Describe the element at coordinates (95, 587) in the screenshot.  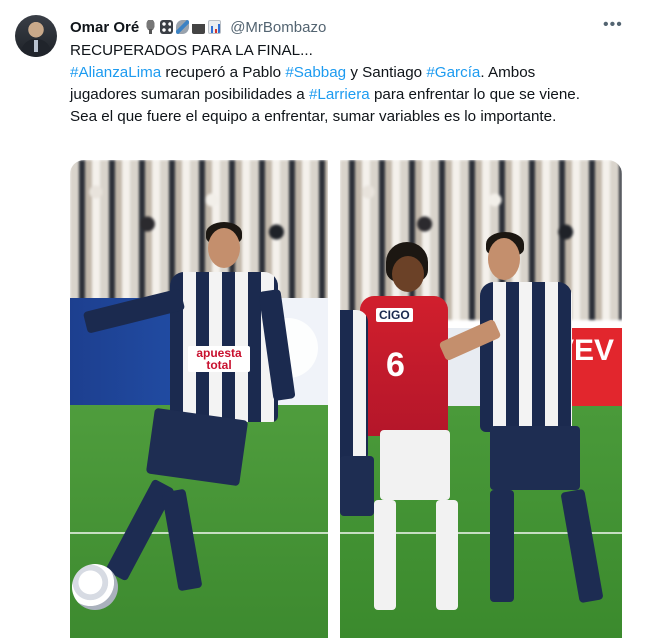
I see `football` at that location.